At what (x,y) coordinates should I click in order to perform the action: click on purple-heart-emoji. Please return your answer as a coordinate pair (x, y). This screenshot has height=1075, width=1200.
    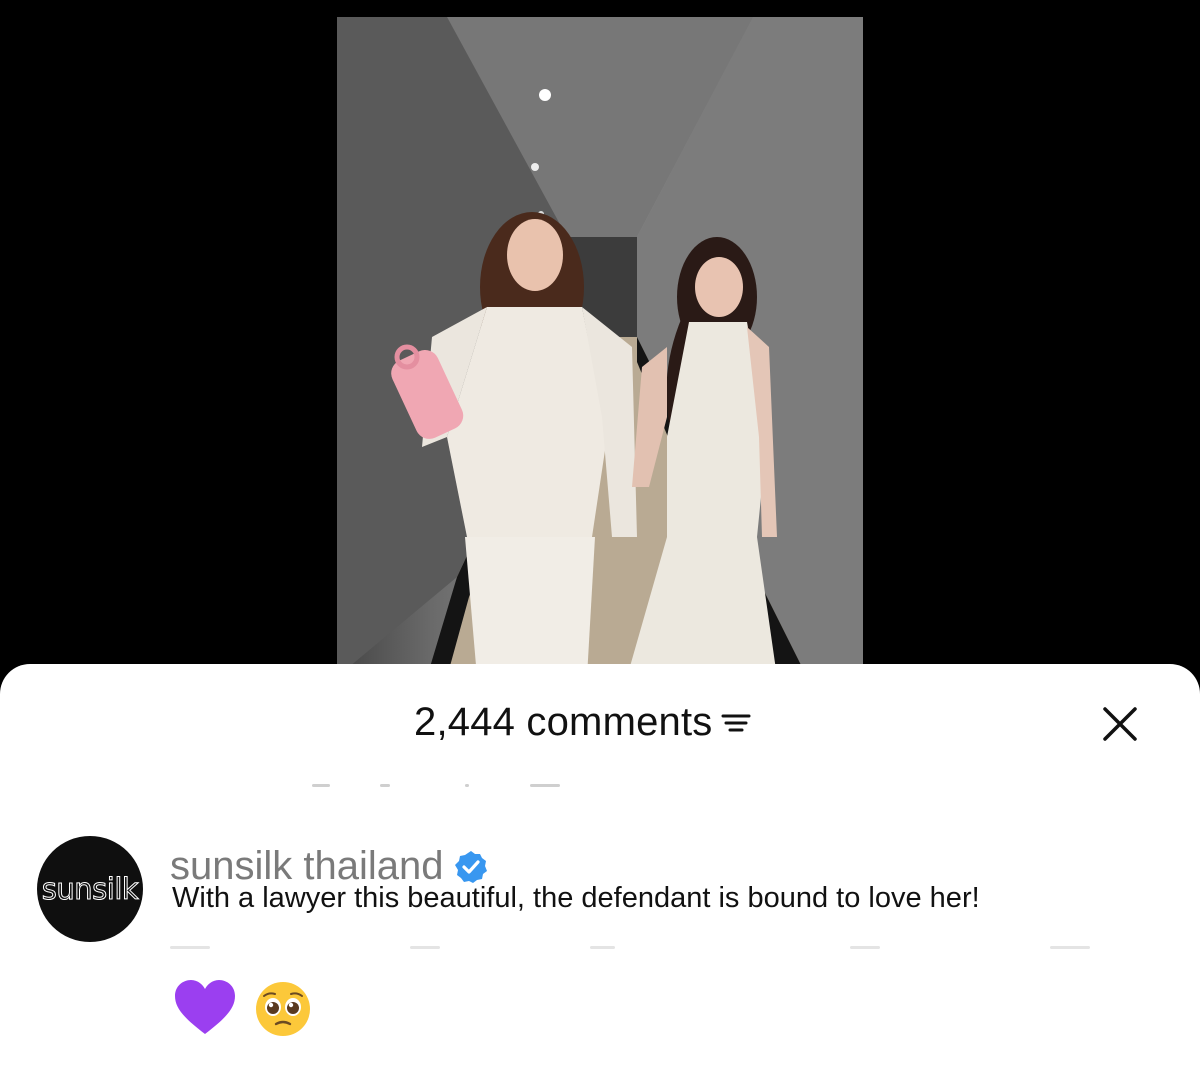
    Looking at the image, I should click on (205, 1007).